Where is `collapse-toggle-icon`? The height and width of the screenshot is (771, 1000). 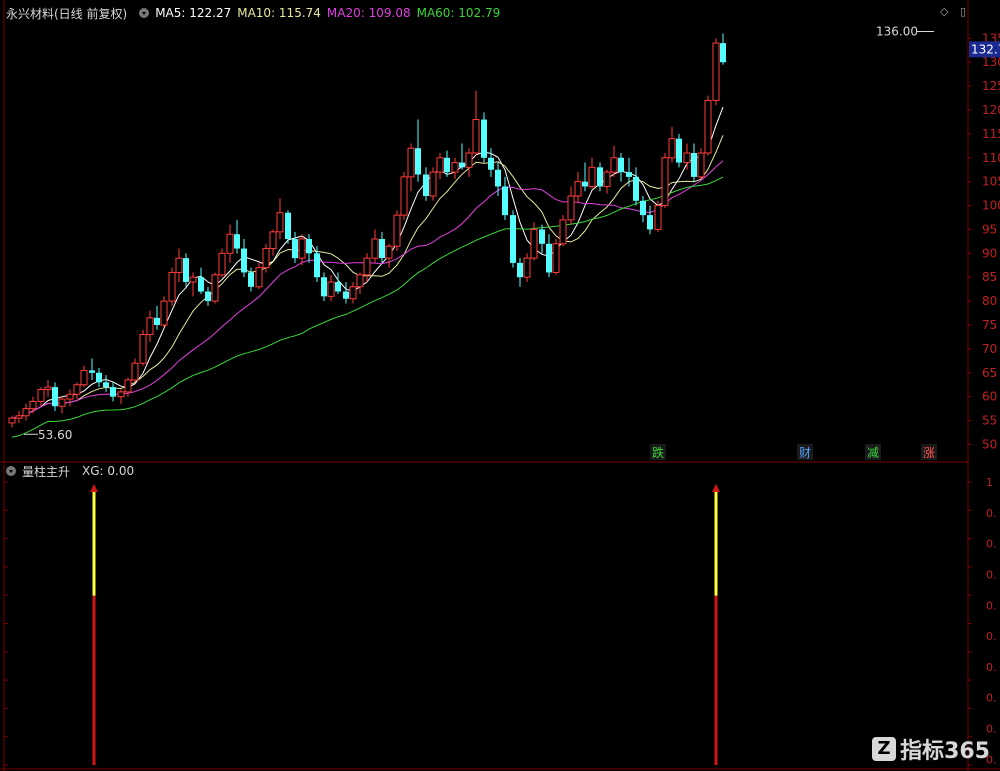
collapse-toggle-icon is located at coordinates (144, 13).